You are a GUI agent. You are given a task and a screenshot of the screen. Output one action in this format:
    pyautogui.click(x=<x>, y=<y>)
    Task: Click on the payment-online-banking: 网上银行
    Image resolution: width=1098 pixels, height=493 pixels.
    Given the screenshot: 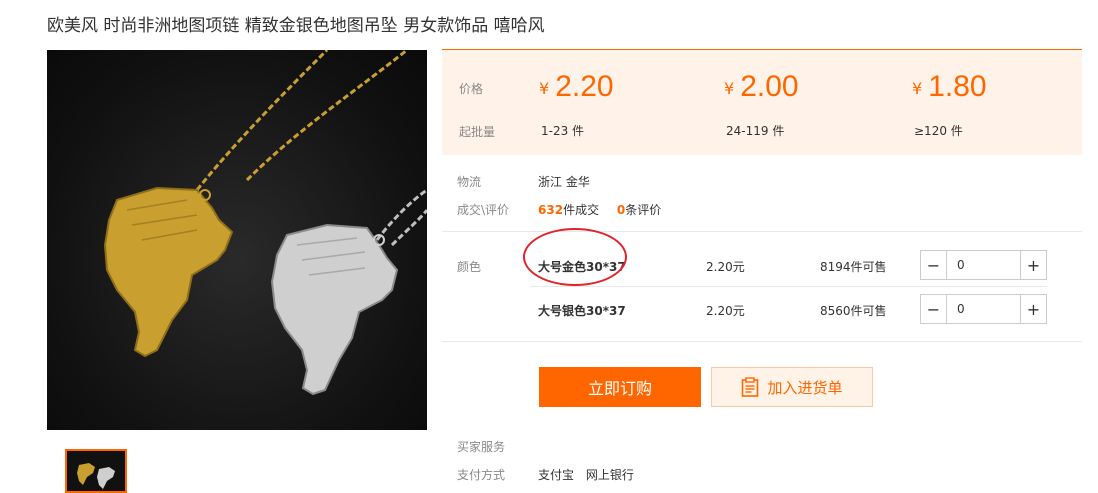 What is the action you would take?
    pyautogui.click(x=609, y=475)
    